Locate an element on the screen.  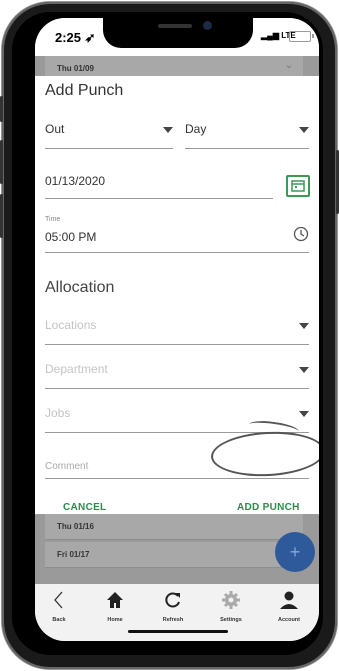
speaker-grille is located at coordinates (175, 26).